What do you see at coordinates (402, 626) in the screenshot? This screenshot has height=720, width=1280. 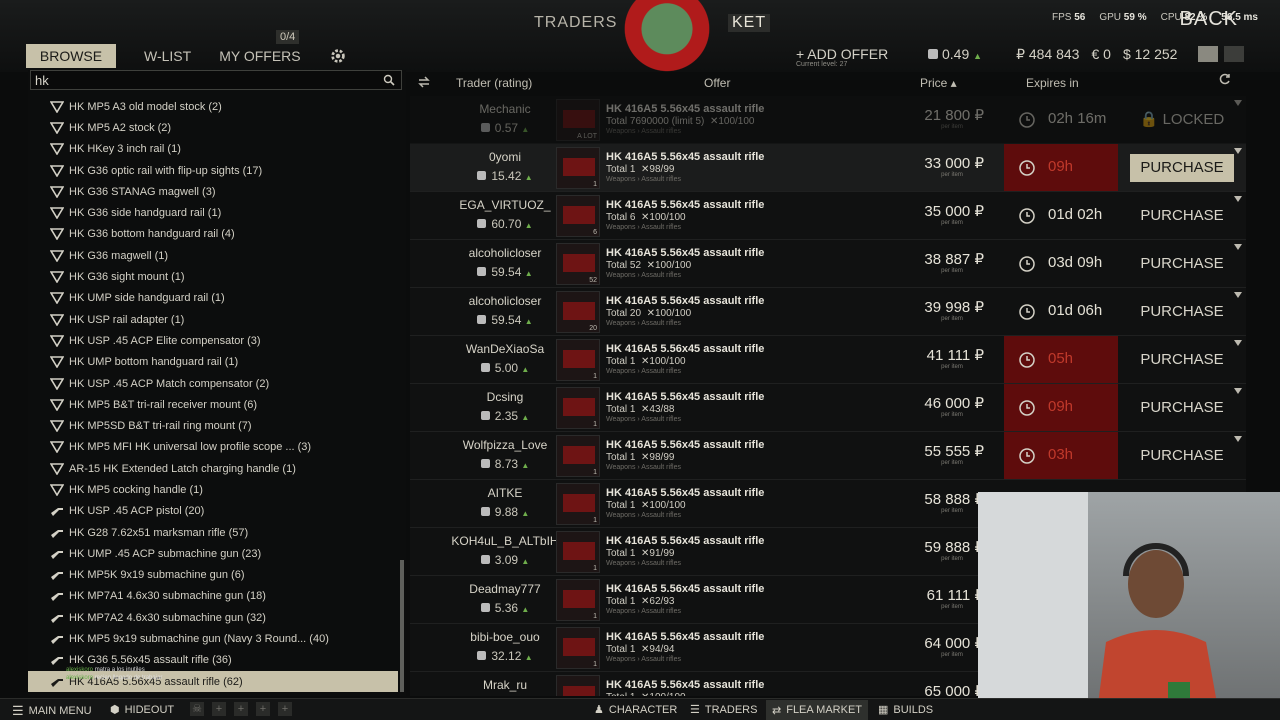 I see `category-scrollbar` at bounding box center [402, 626].